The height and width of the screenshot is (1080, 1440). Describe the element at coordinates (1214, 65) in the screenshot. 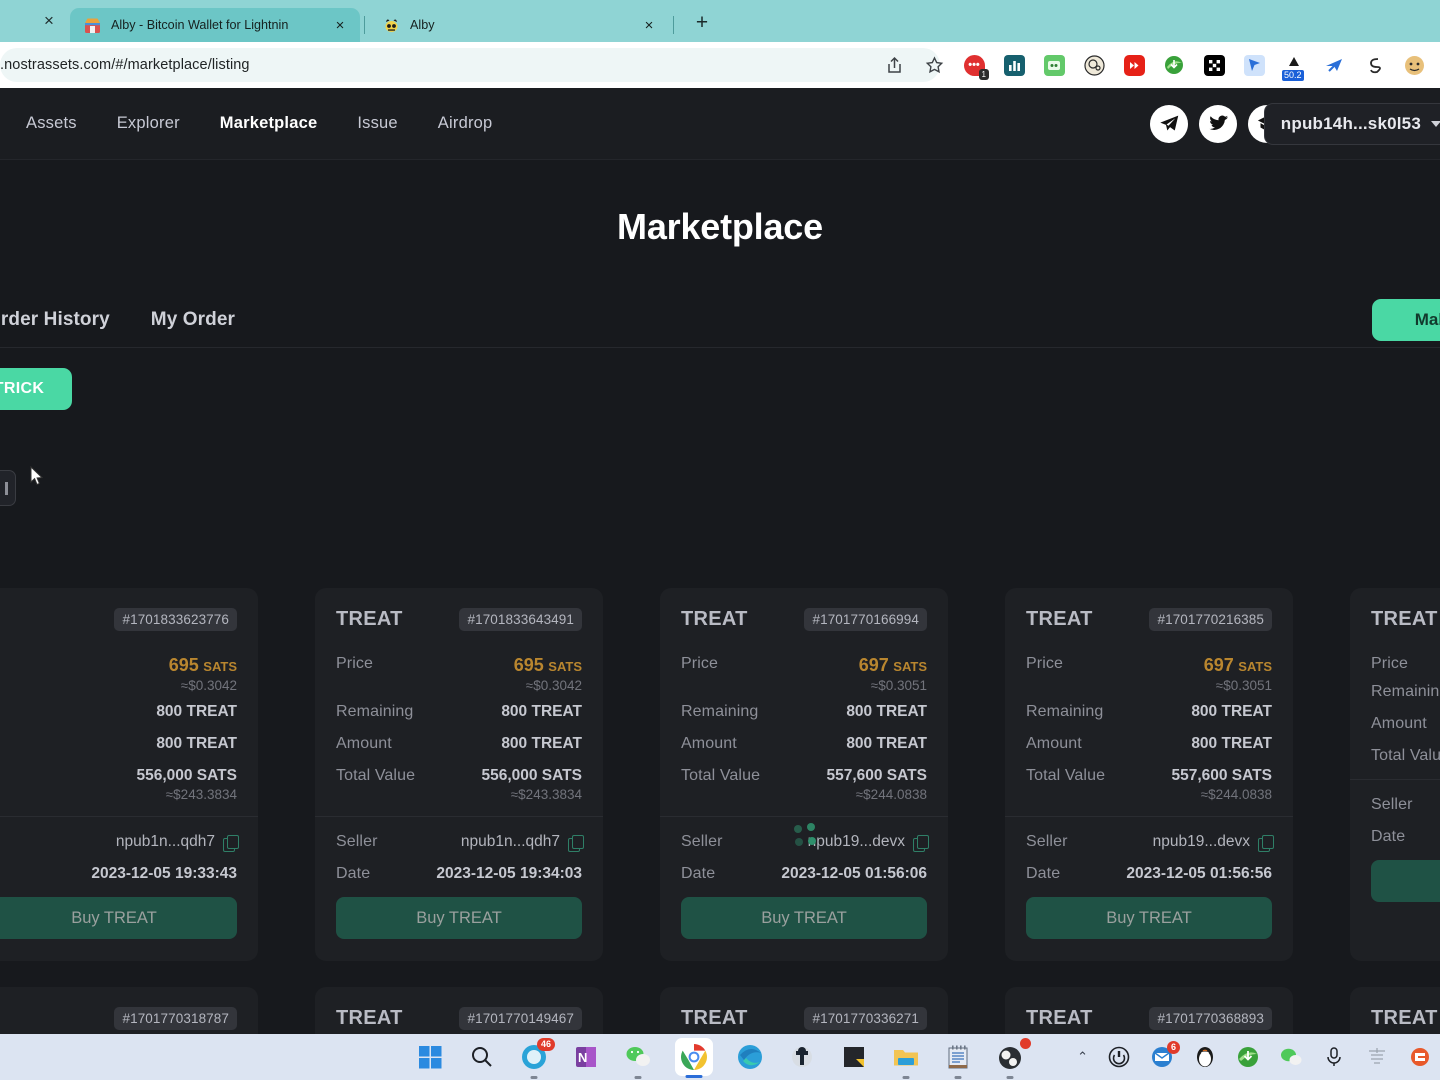

I see `extension-checker-icon` at that location.